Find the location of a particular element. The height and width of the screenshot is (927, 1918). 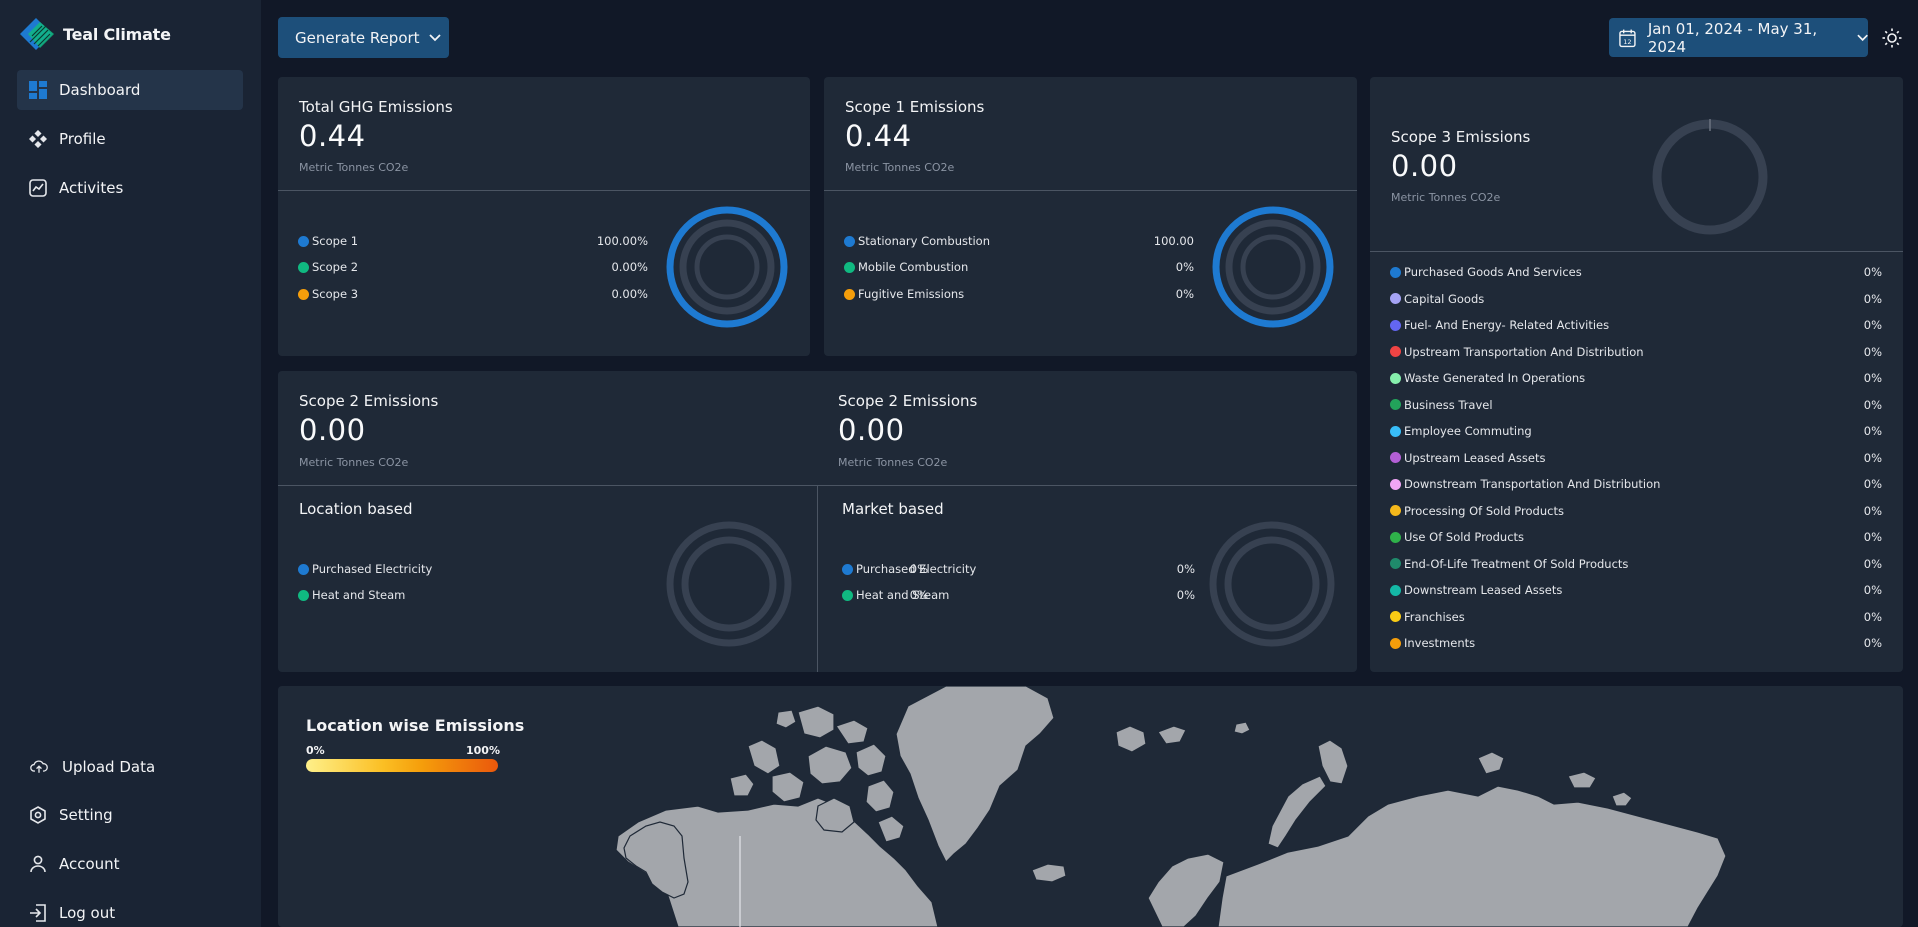

chevron-down-icon is located at coordinates (434, 37).